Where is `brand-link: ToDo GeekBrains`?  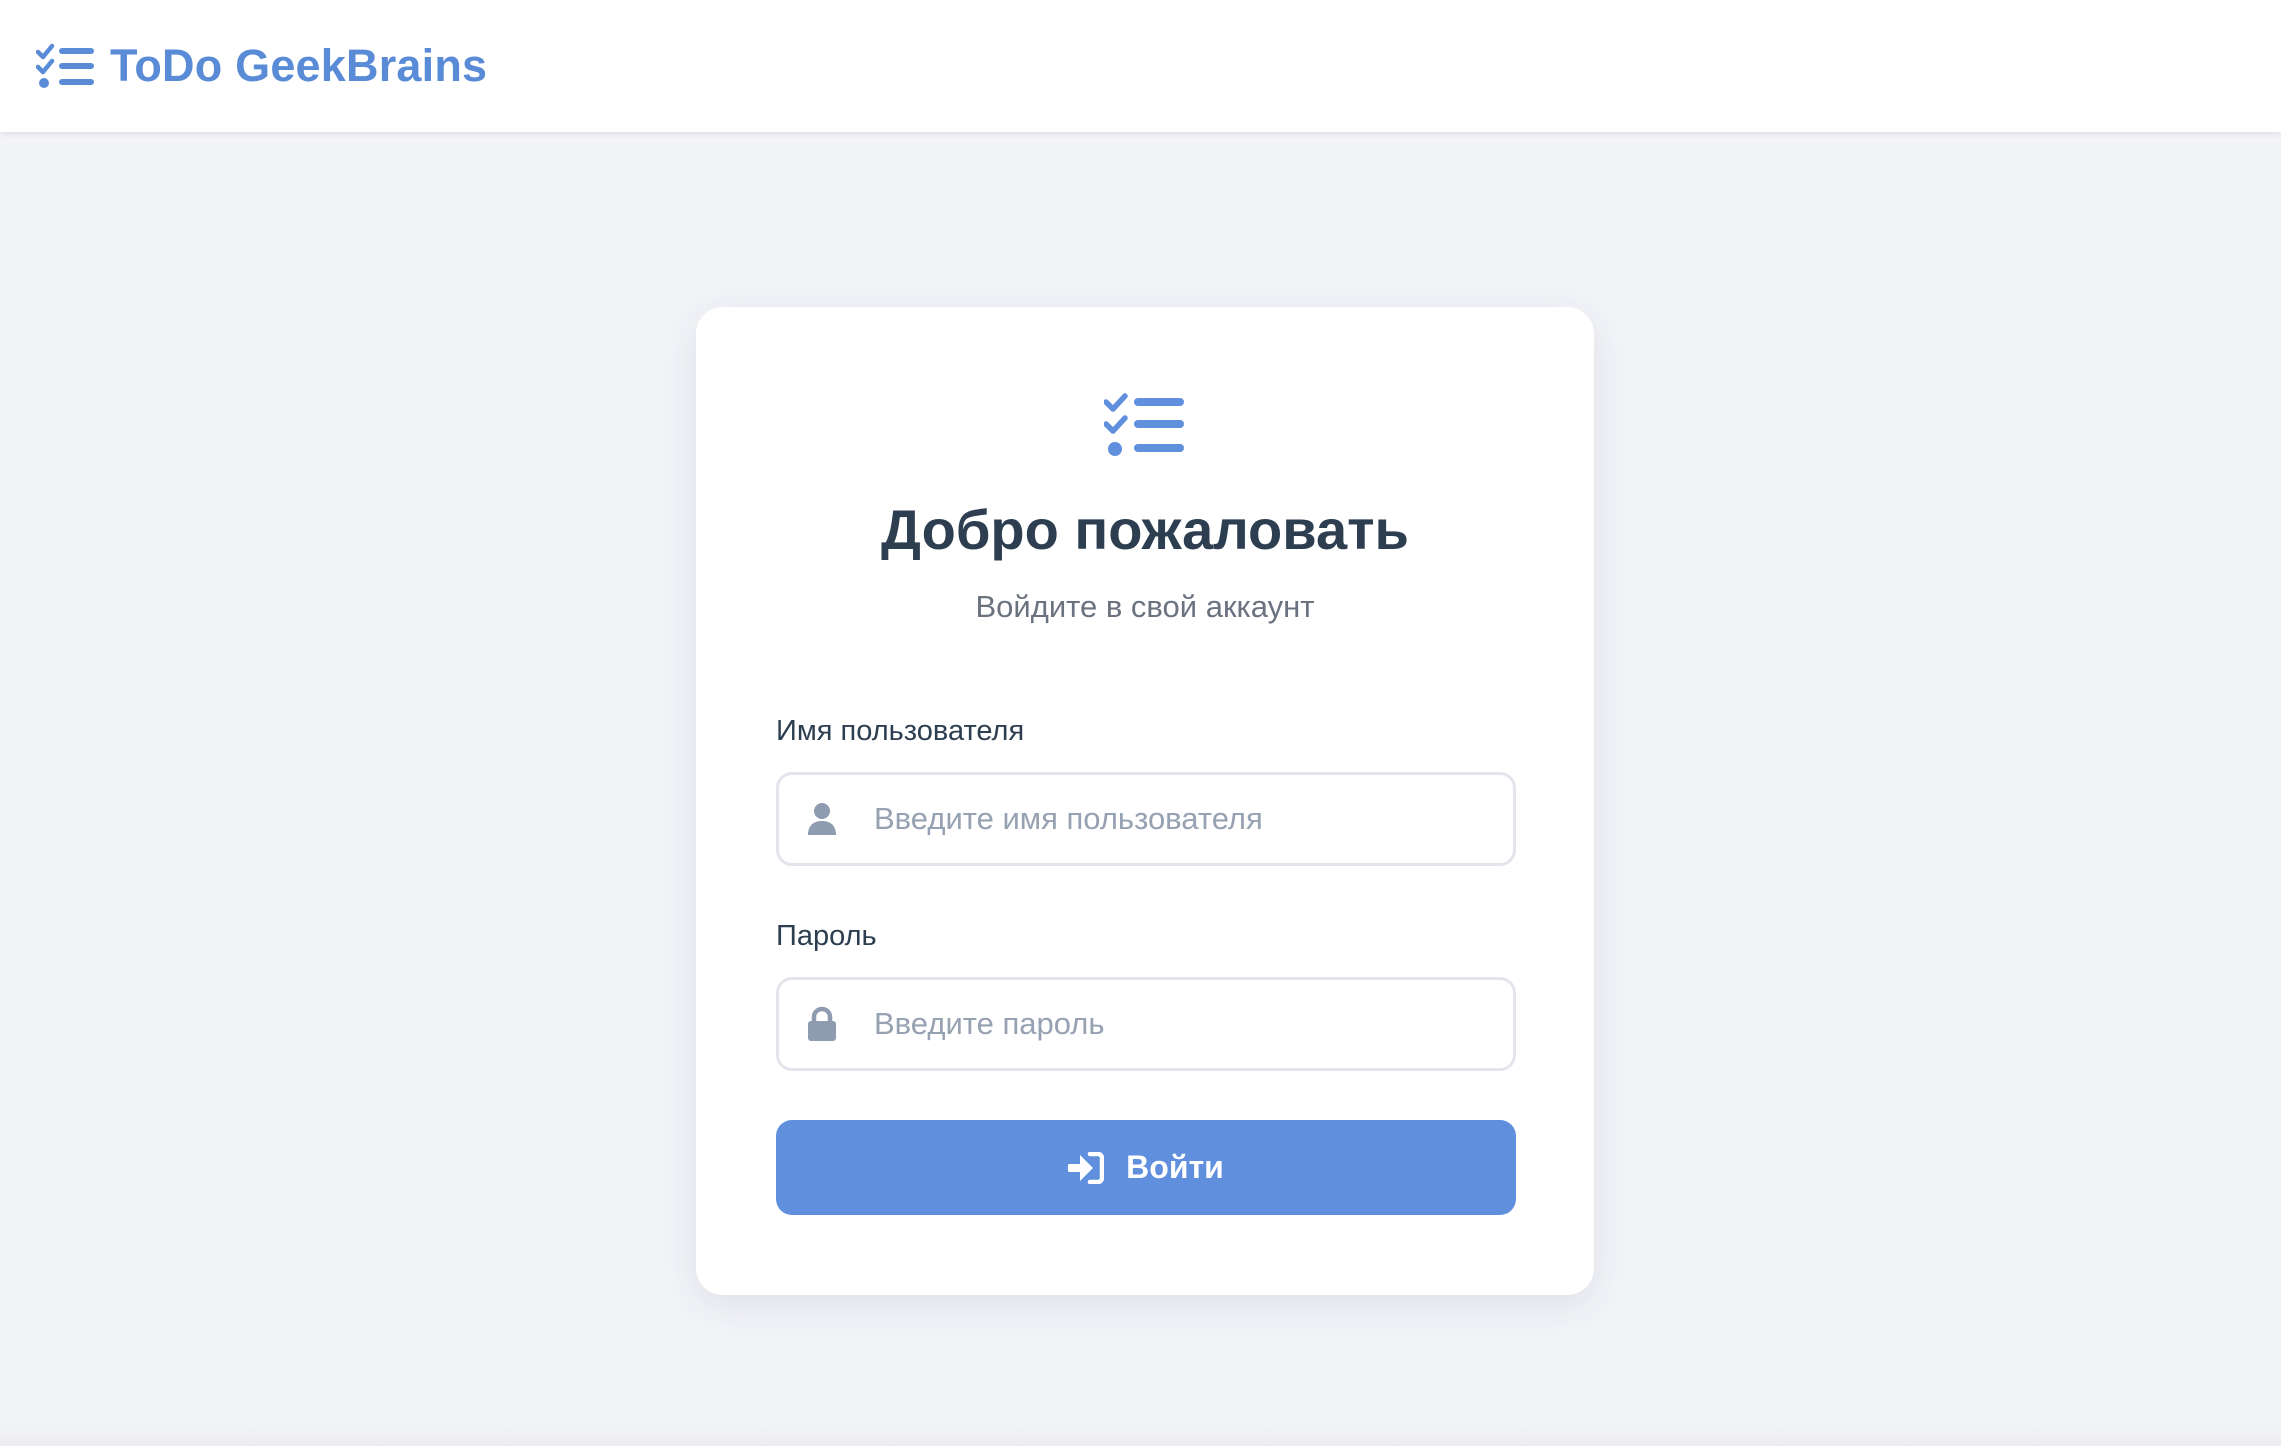
brand-link: ToDo GeekBrains is located at coordinates (261, 66).